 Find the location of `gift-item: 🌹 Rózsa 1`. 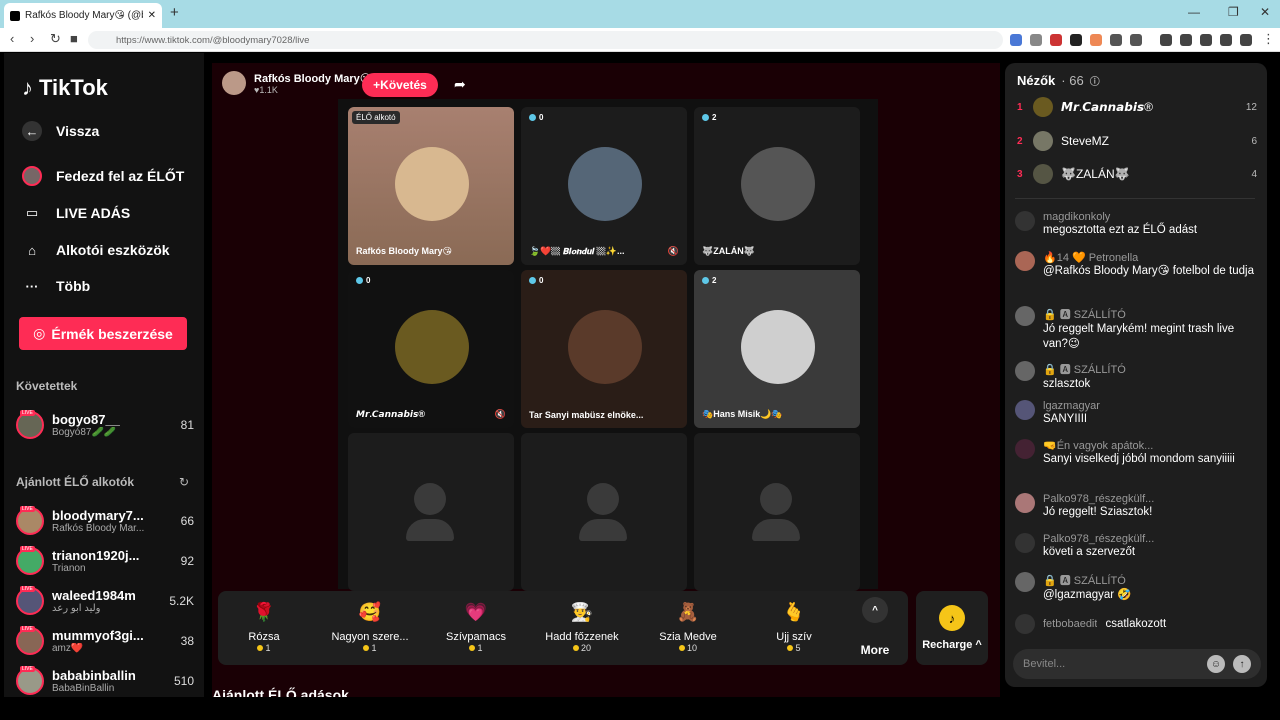

gift-item: 🌹 Rózsa 1 is located at coordinates (264, 629).